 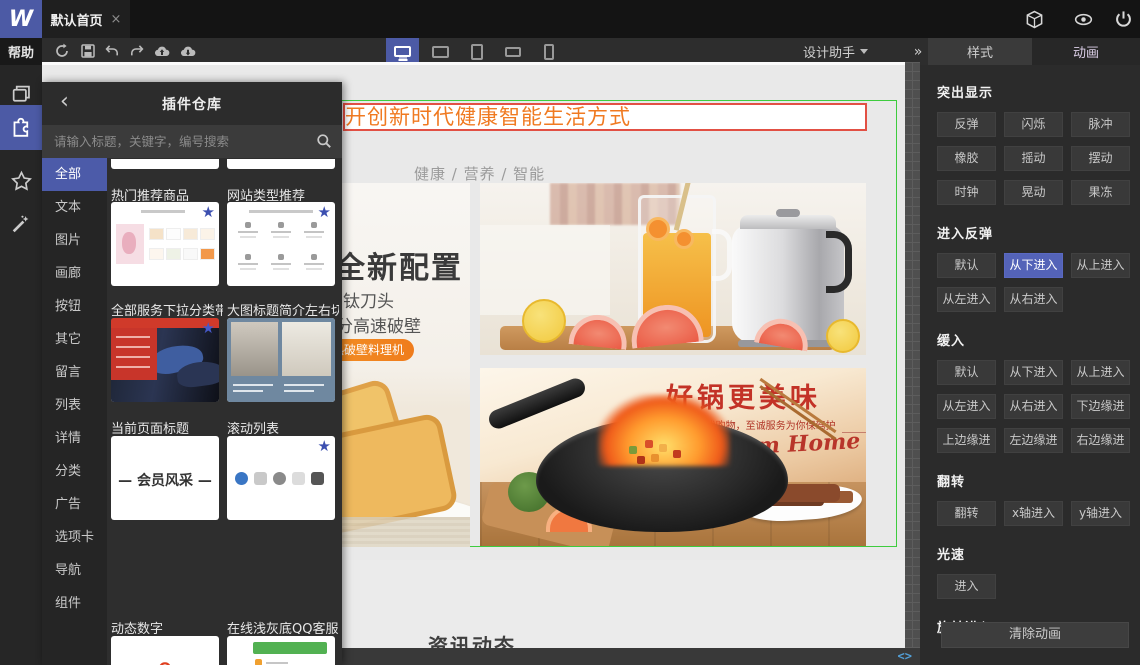 What do you see at coordinates (1033, 265) in the screenshot?
I see `anim-button-selected: 从下进入` at bounding box center [1033, 265].